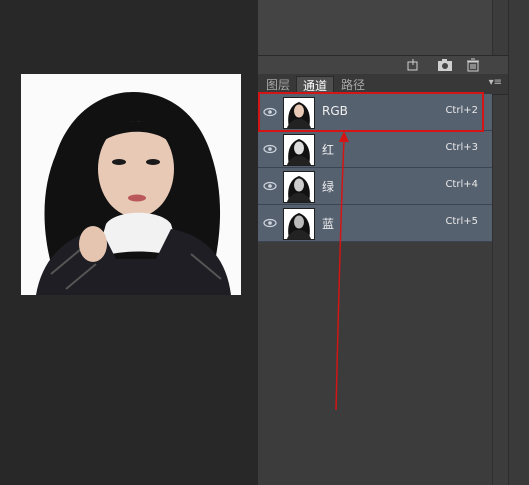 Image resolution: width=529 pixels, height=485 pixels. I want to click on channel-row-blue: 蓝 Ctrl+5, so click(375, 223).